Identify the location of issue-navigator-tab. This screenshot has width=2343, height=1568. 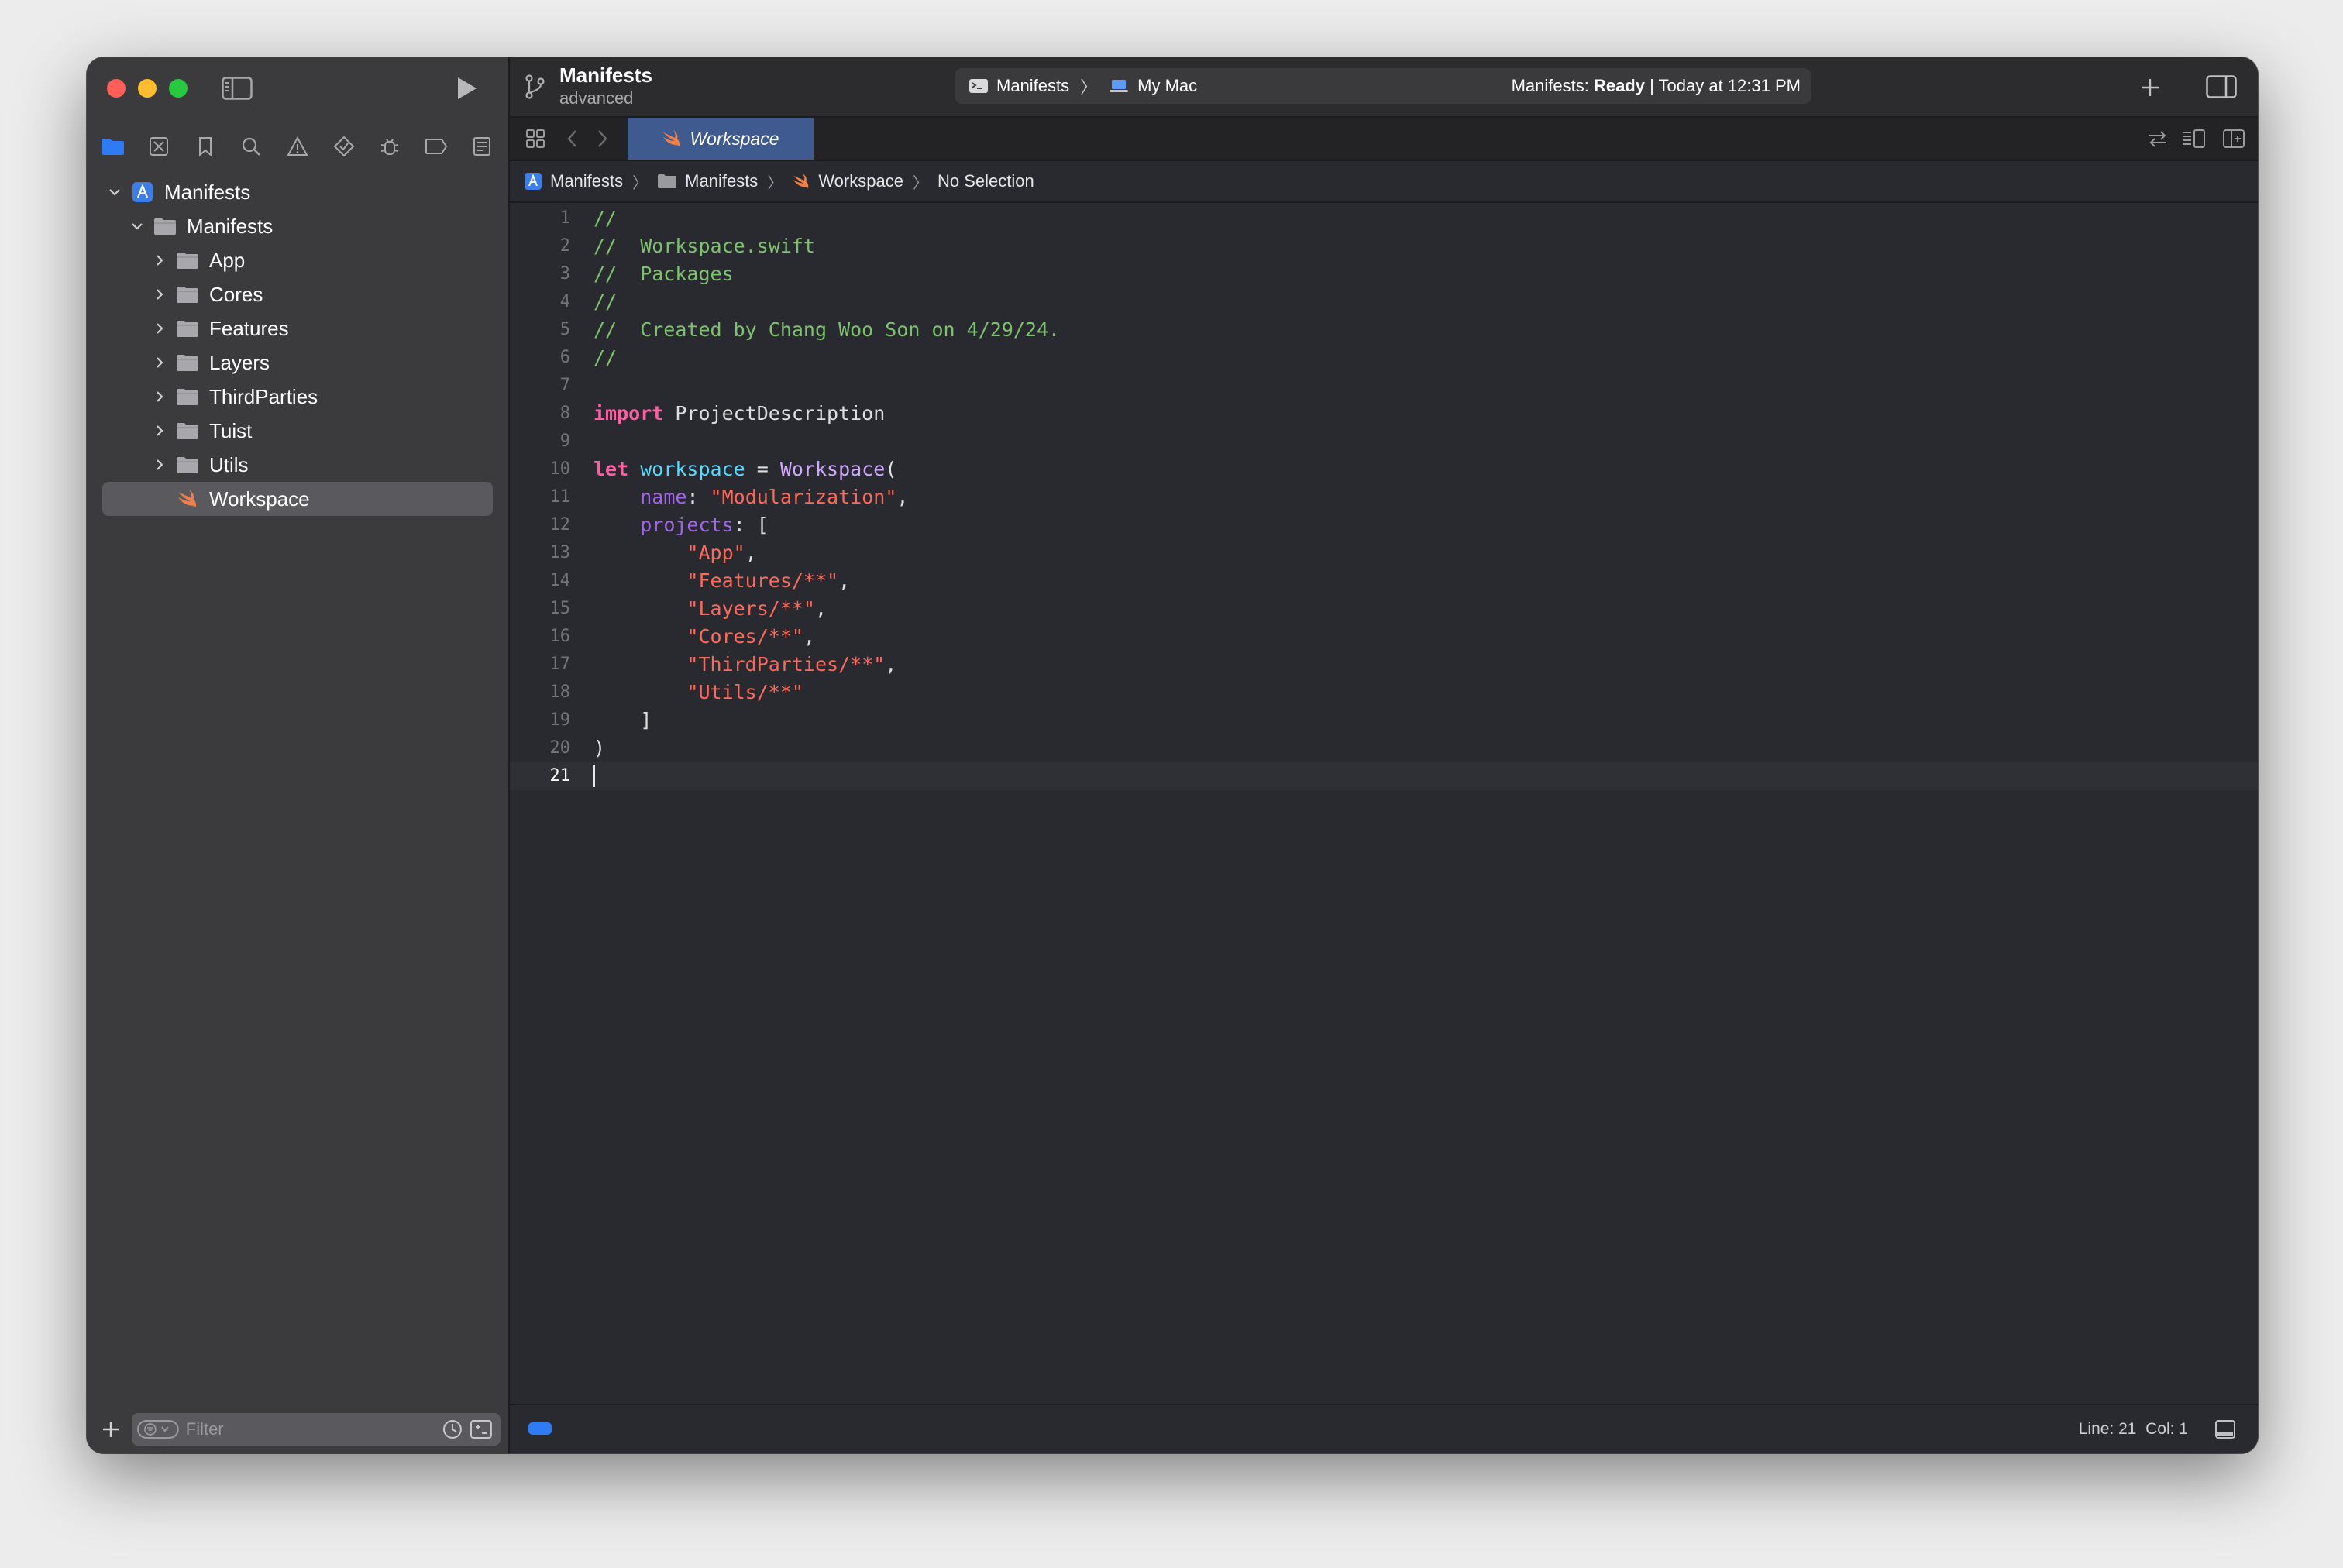
(297, 146).